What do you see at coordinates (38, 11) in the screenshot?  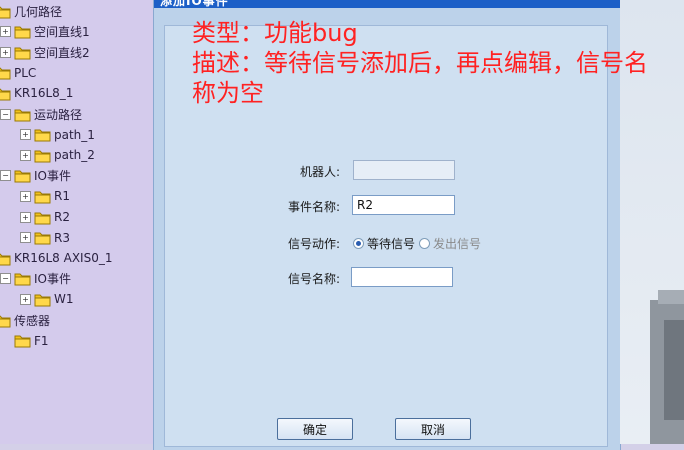 I see `tree-item-label: 几何路径` at bounding box center [38, 11].